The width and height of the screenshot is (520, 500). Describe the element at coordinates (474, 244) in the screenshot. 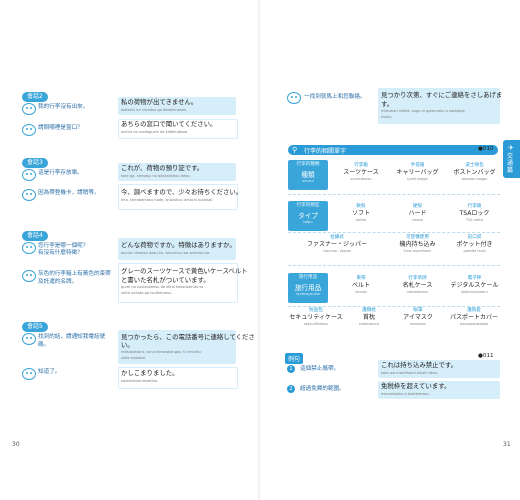

I see `vocab-cell: 前口袋 ポケット付き poketto tsuki` at that location.